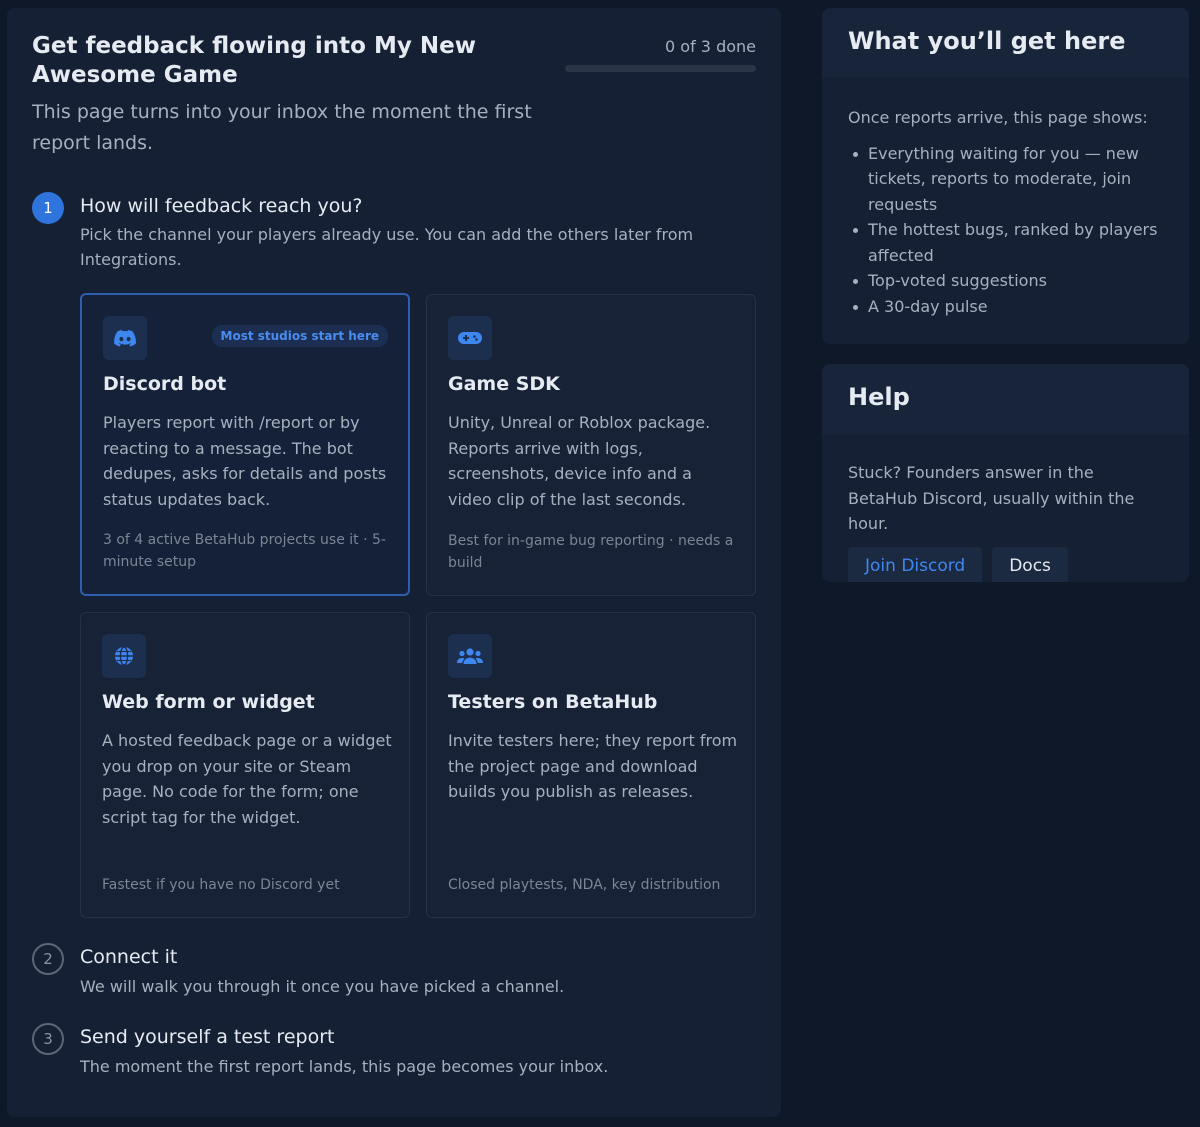  What do you see at coordinates (165, 384) in the screenshot?
I see `card-title: Discord bot` at bounding box center [165, 384].